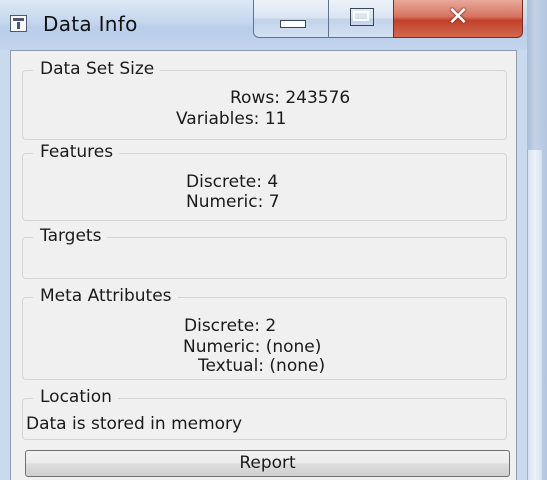 This screenshot has height=480, width=547. What do you see at coordinates (230, 326) in the screenshot?
I see `meta-discrete-value: Discrete: 2` at bounding box center [230, 326].